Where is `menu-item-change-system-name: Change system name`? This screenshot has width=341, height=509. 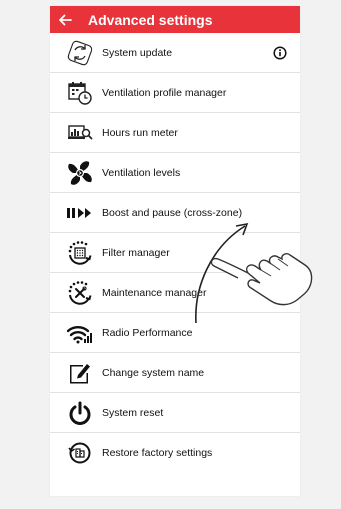 menu-item-change-system-name: Change system name is located at coordinates (175, 373).